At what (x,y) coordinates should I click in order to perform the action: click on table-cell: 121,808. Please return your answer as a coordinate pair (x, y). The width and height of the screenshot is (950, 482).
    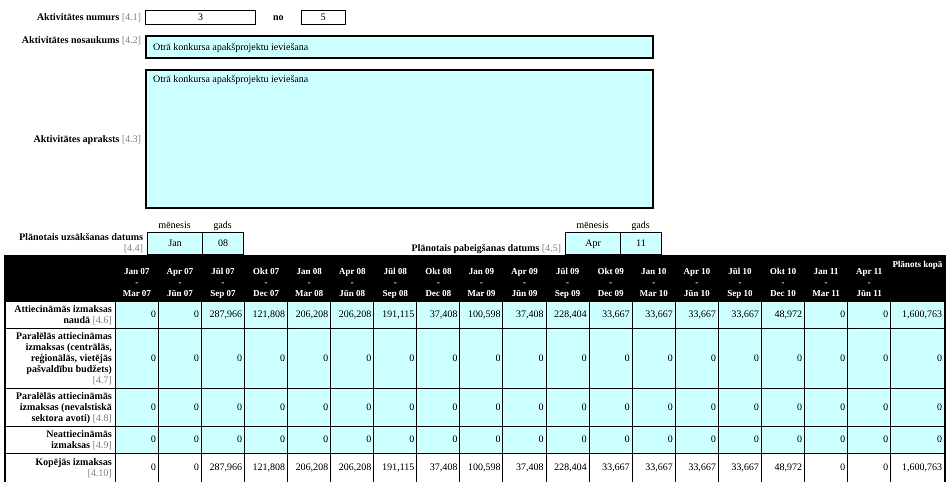
    Looking at the image, I should click on (266, 467).